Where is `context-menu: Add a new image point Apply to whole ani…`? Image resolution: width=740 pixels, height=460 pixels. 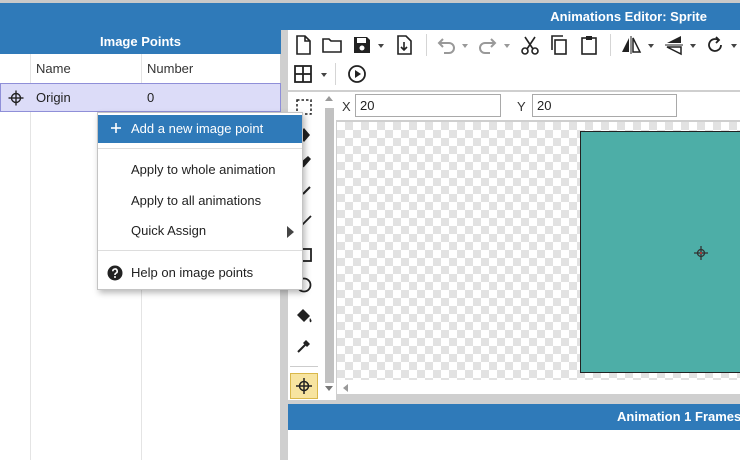 context-menu: Add a new image point Apply to whole ani… is located at coordinates (200, 201).